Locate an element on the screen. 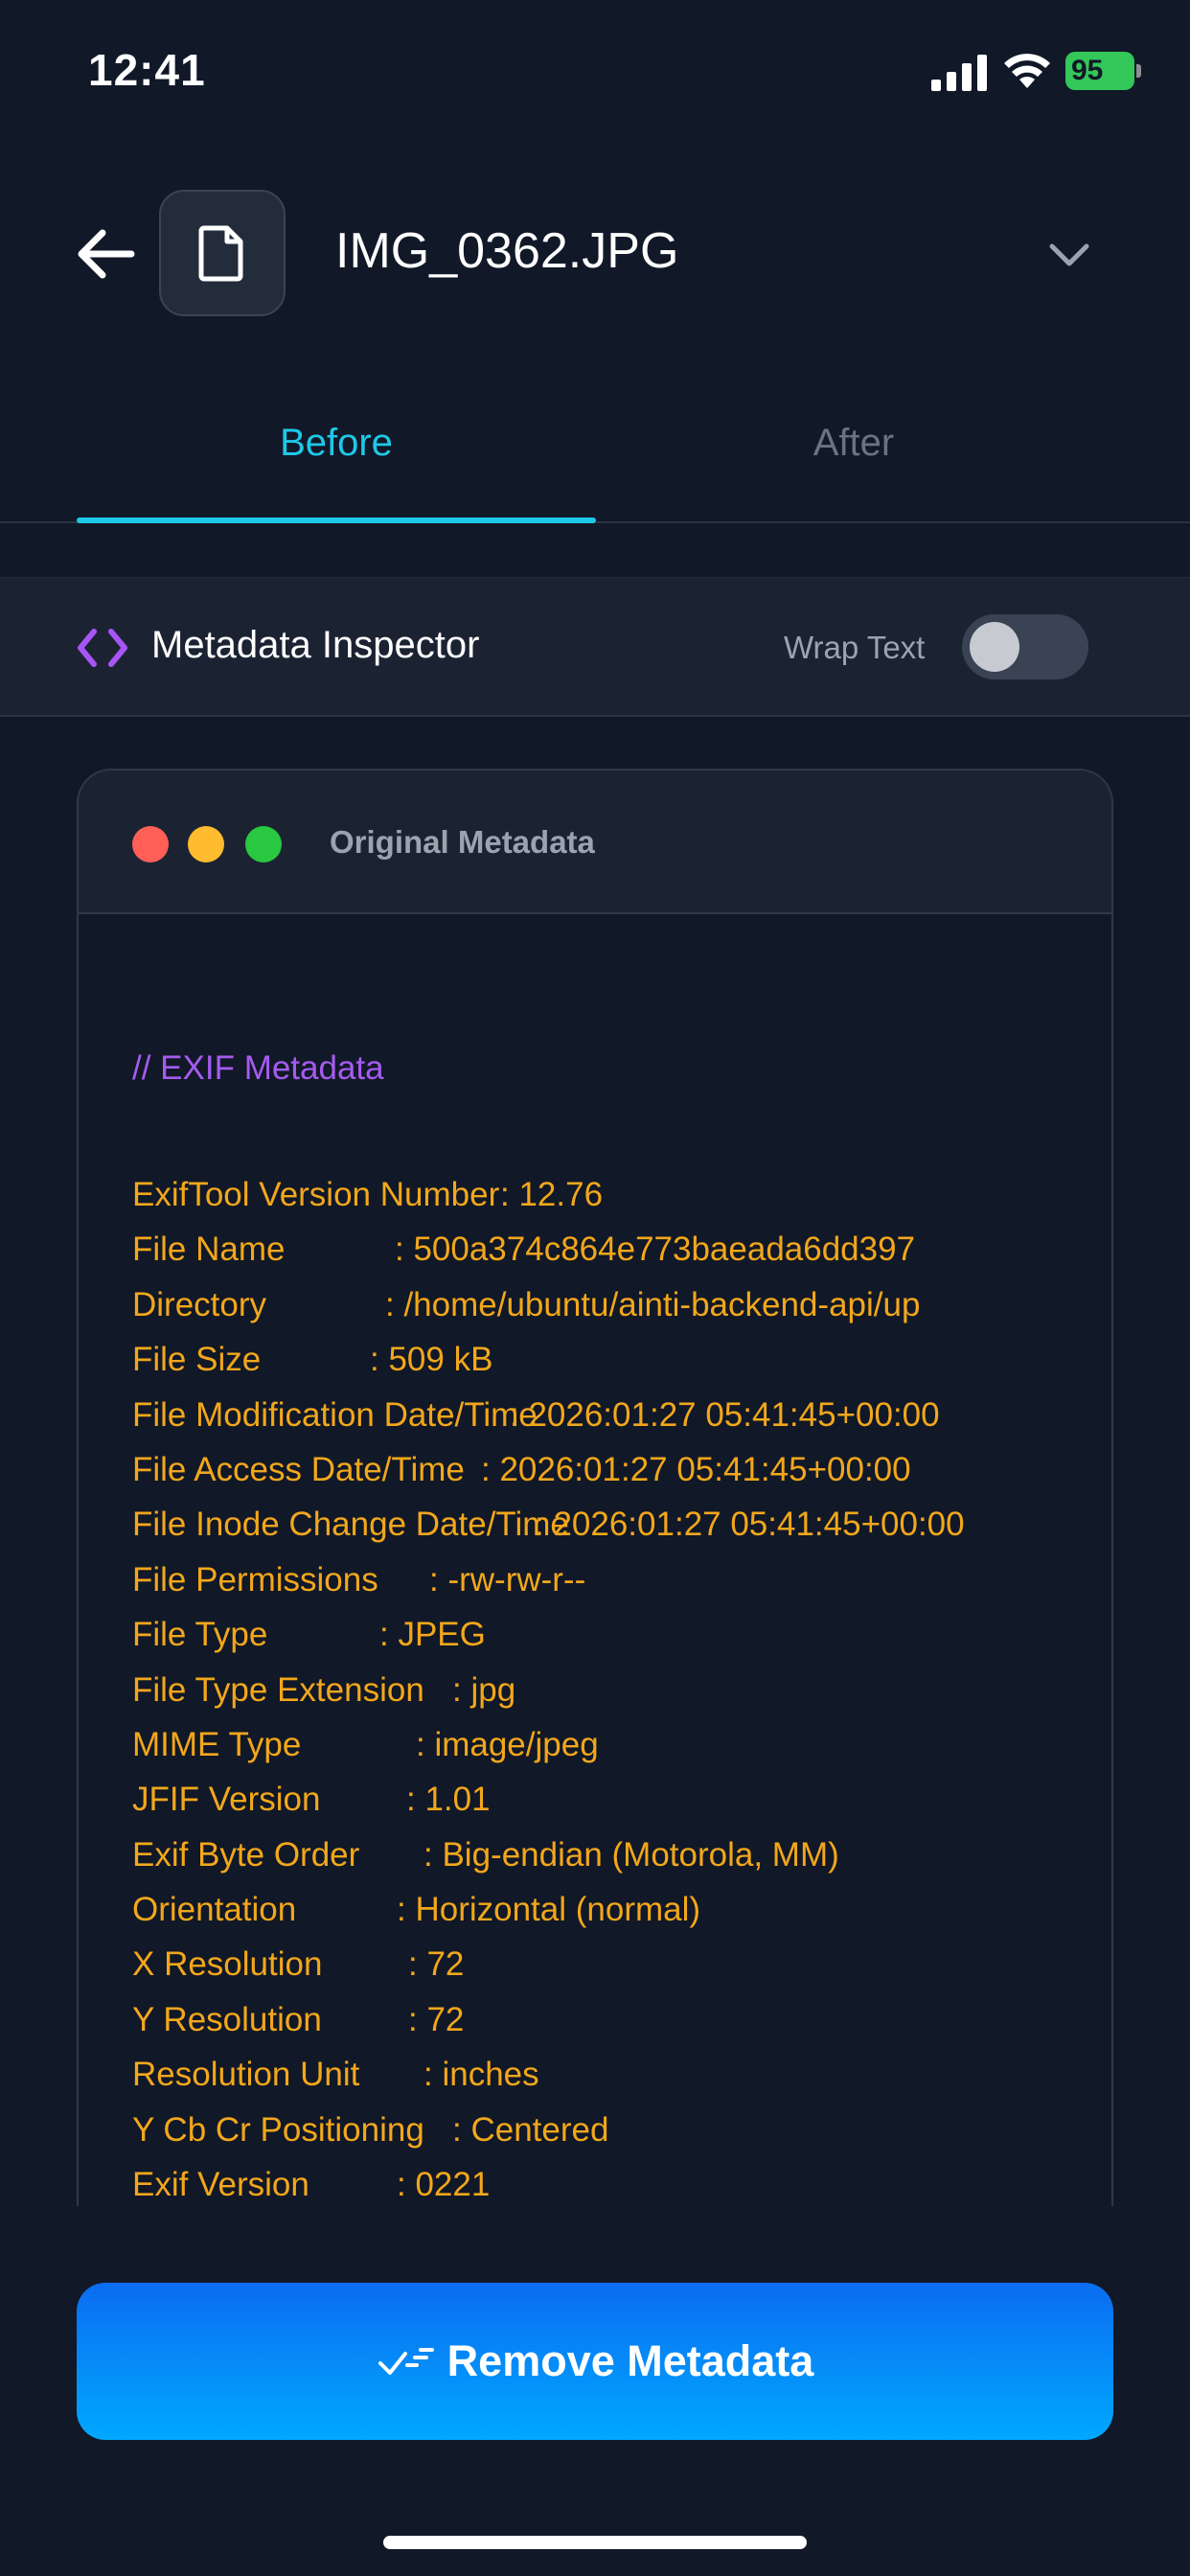 The height and width of the screenshot is (2576, 1190). metadata-value: : Horizontal (normal) is located at coordinates (549, 1910).